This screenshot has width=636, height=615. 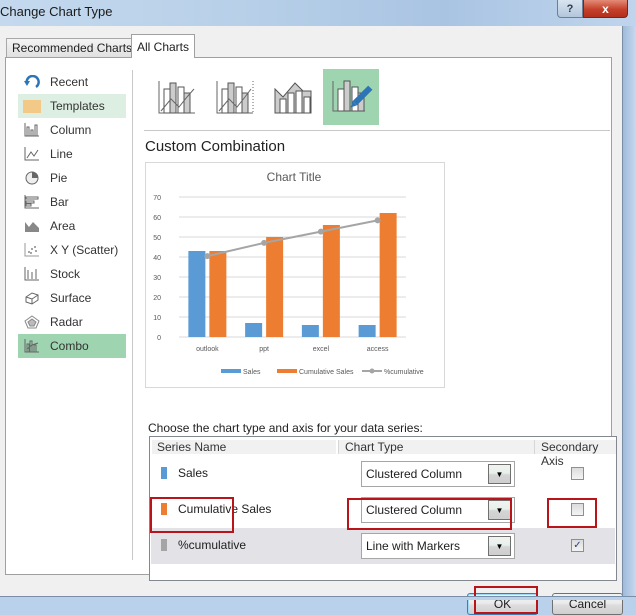 I want to click on surface-chart-icon, so click(x=32, y=298).